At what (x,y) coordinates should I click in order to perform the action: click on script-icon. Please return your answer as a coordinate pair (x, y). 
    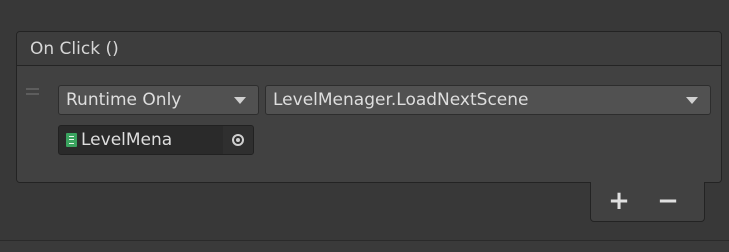
    Looking at the image, I should click on (71, 140).